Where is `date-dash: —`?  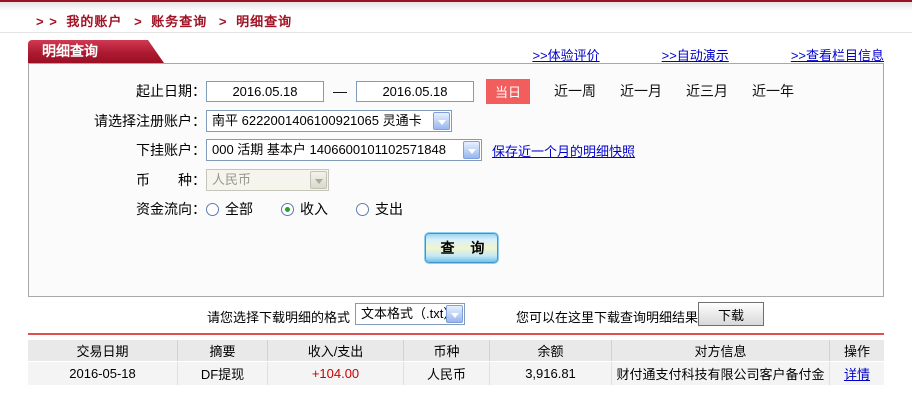 date-dash: — is located at coordinates (340, 91).